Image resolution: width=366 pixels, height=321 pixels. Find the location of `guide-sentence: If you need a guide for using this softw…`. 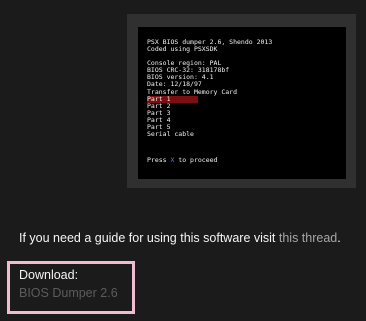

guide-sentence: If you need a guide for using this softw… is located at coordinates (180, 238).